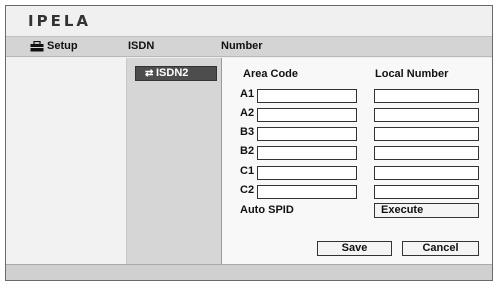 The width and height of the screenshot is (498, 285). I want to click on area-code-field-b2, so click(307, 153).